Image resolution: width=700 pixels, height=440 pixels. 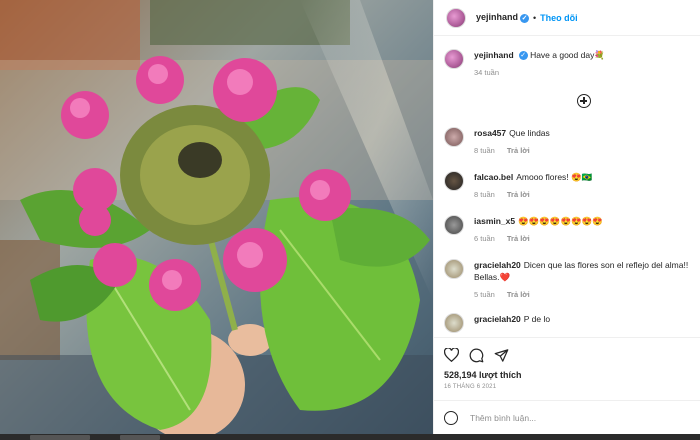 What do you see at coordinates (476, 355) in the screenshot?
I see `comment-icon` at bounding box center [476, 355].